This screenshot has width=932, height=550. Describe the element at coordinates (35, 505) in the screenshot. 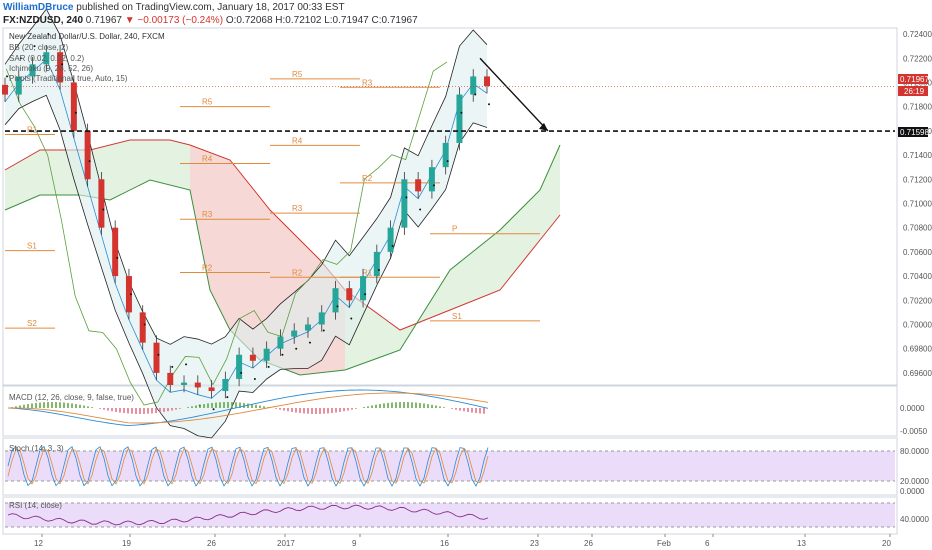

I see `rsi-legend: RSI (14, close)` at that location.